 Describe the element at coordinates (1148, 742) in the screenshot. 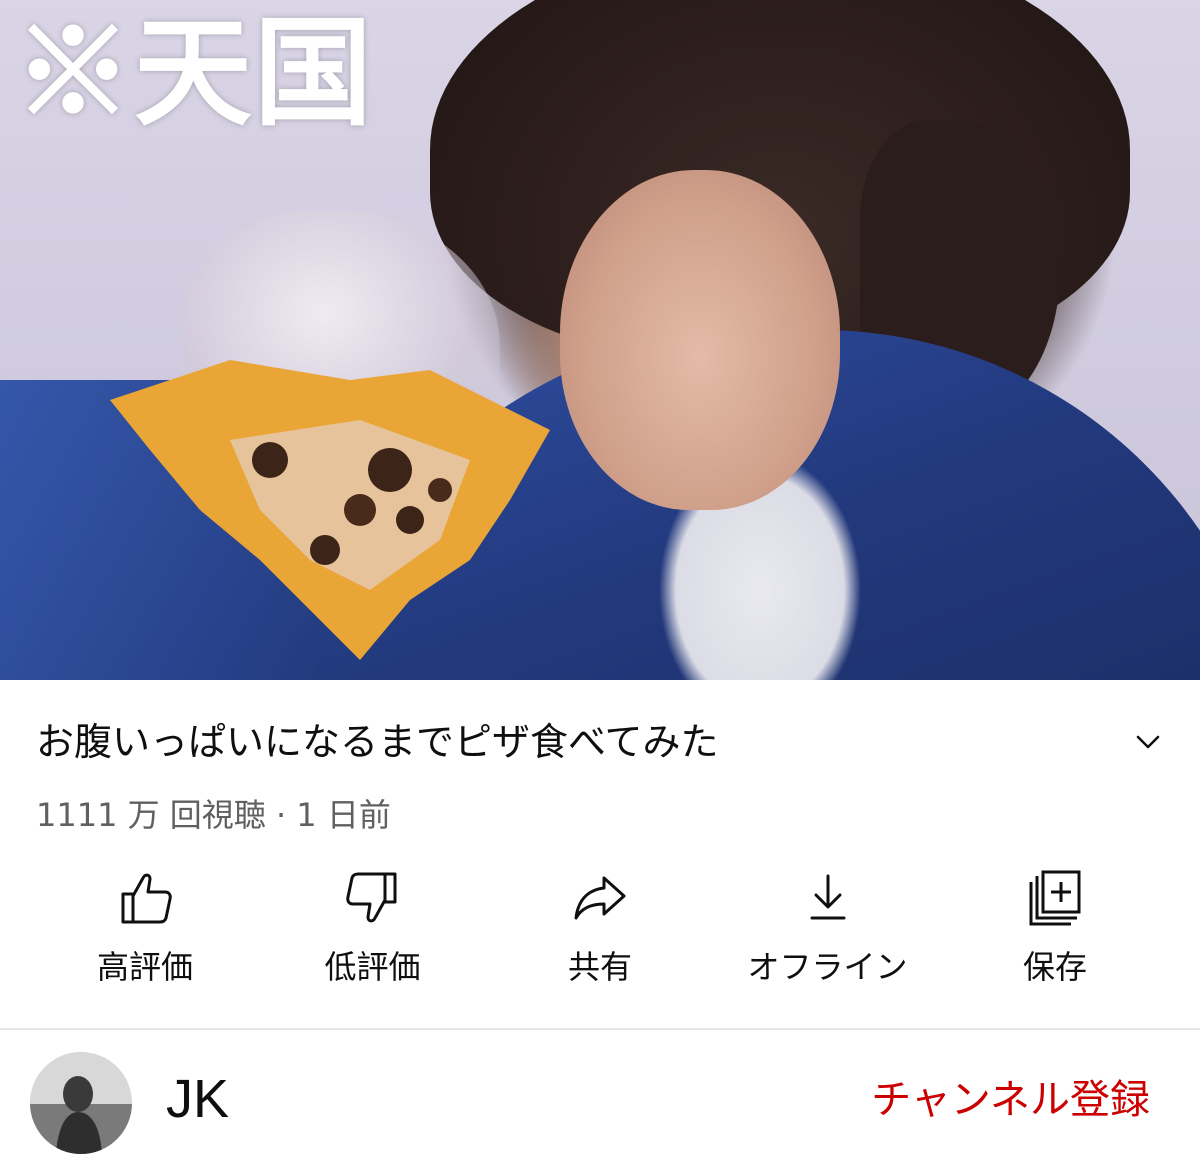

I see `chevron-down-icon` at that location.